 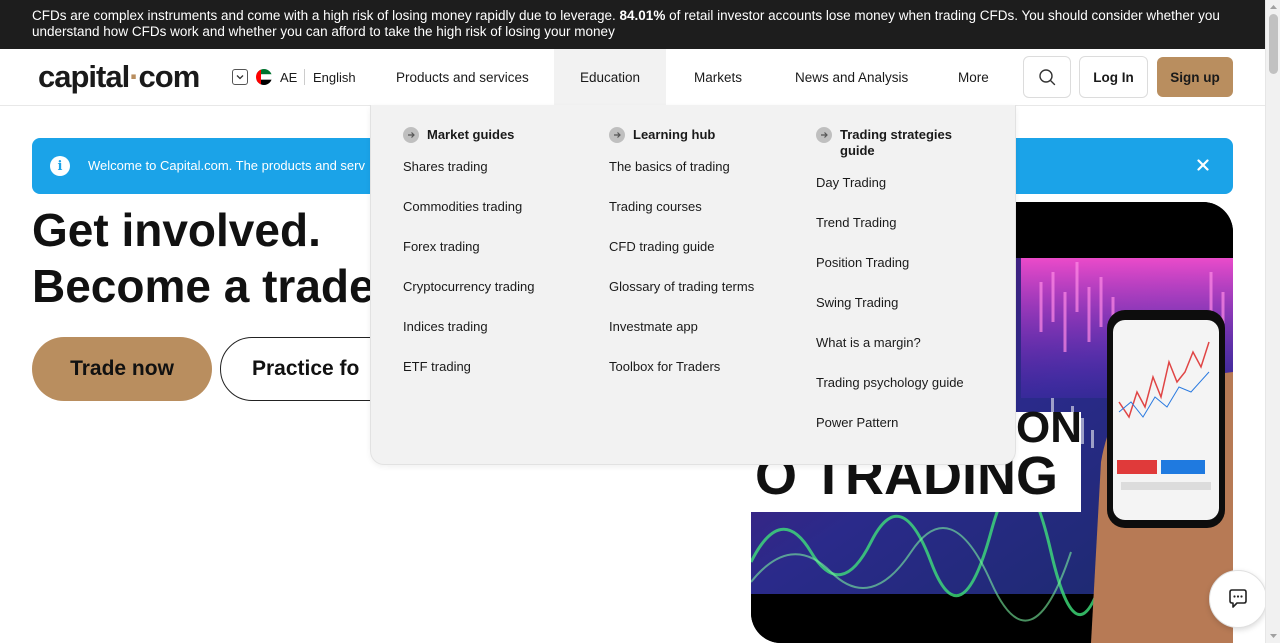 What do you see at coordinates (1273, 7) in the screenshot?
I see `scroll-up-icon` at bounding box center [1273, 7].